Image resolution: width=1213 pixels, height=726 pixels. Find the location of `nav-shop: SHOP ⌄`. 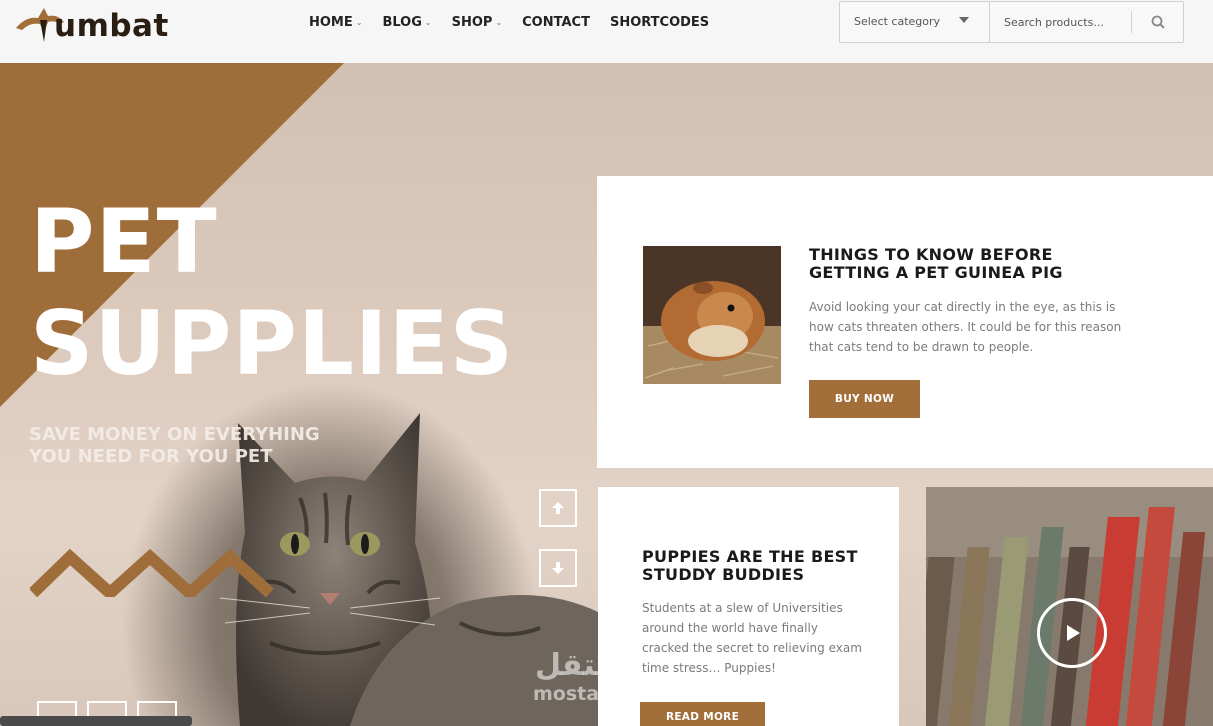

nav-shop: SHOP ⌄ is located at coordinates (477, 22).